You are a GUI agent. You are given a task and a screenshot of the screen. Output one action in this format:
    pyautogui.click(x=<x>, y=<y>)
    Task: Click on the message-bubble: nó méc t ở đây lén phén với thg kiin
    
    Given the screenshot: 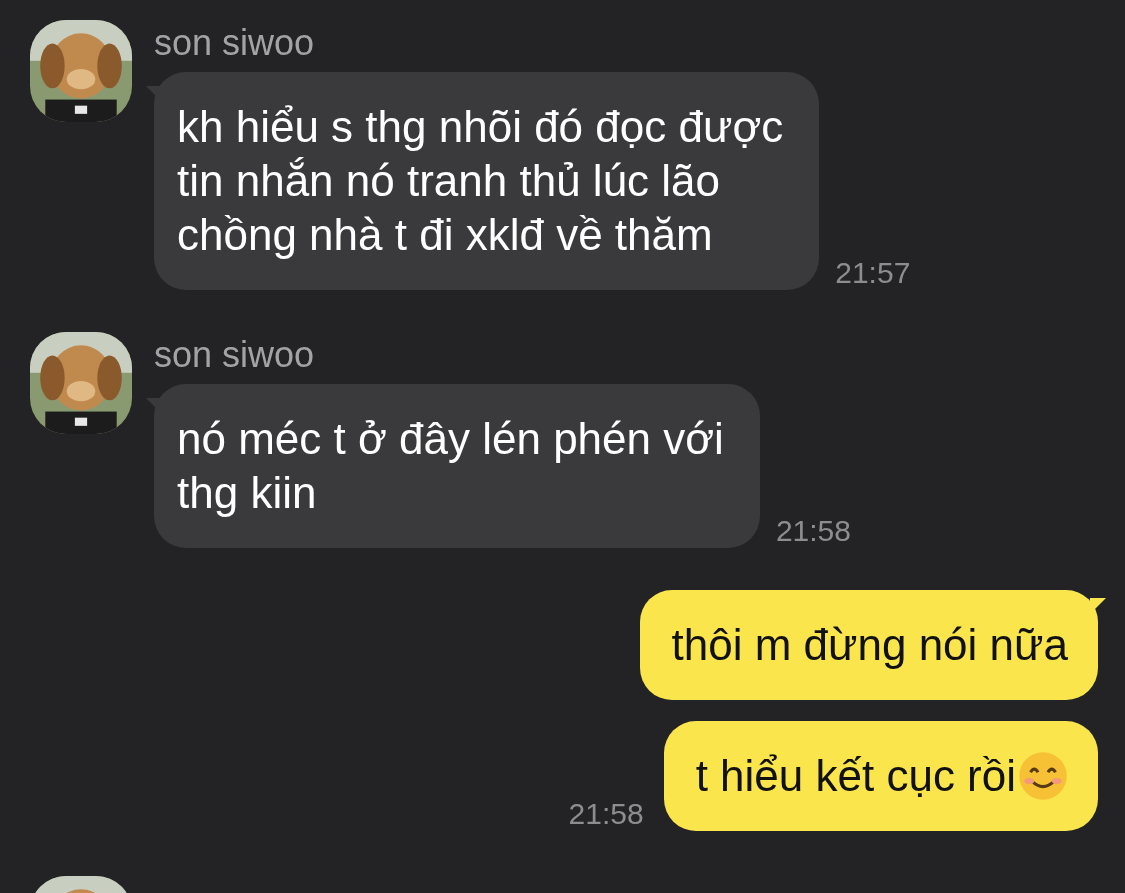 What is the action you would take?
    pyautogui.click(x=457, y=466)
    